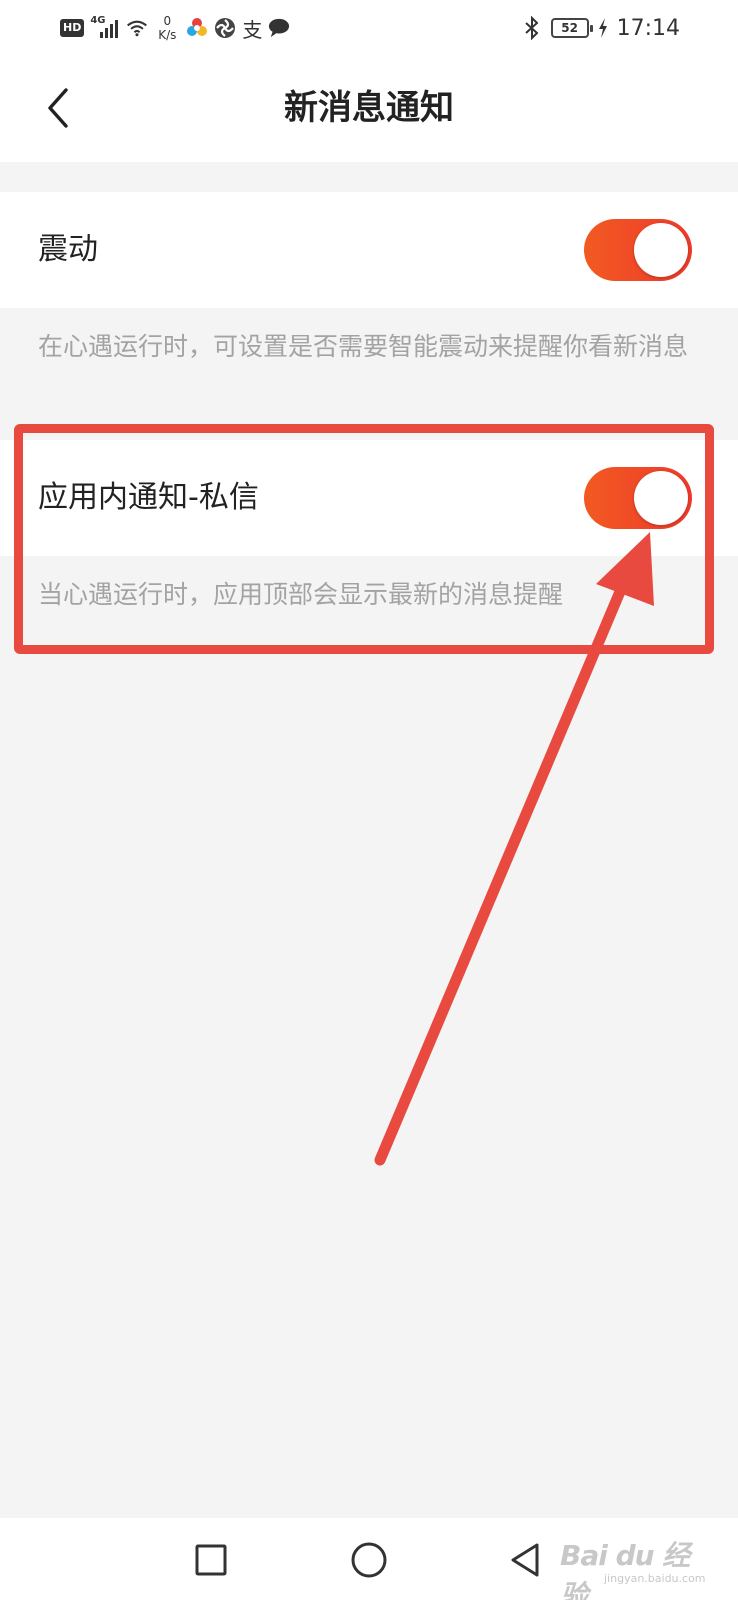 The height and width of the screenshot is (1600, 738). What do you see at coordinates (603, 28) in the screenshot?
I see `charging-icon` at bounding box center [603, 28].